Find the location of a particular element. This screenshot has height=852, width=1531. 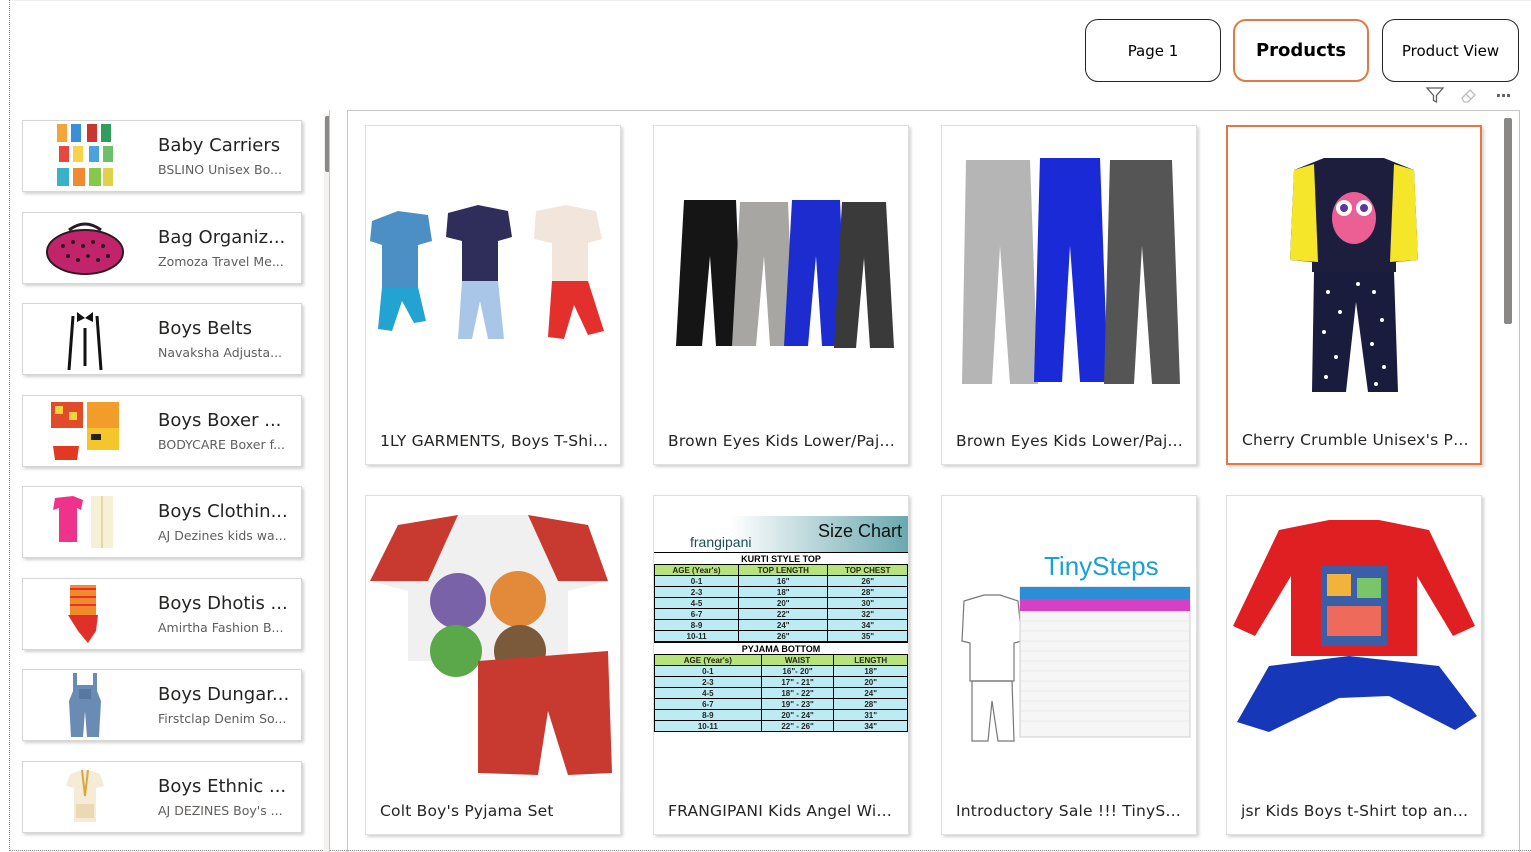

nav-button-product-view: Product View is located at coordinates (1450, 50).